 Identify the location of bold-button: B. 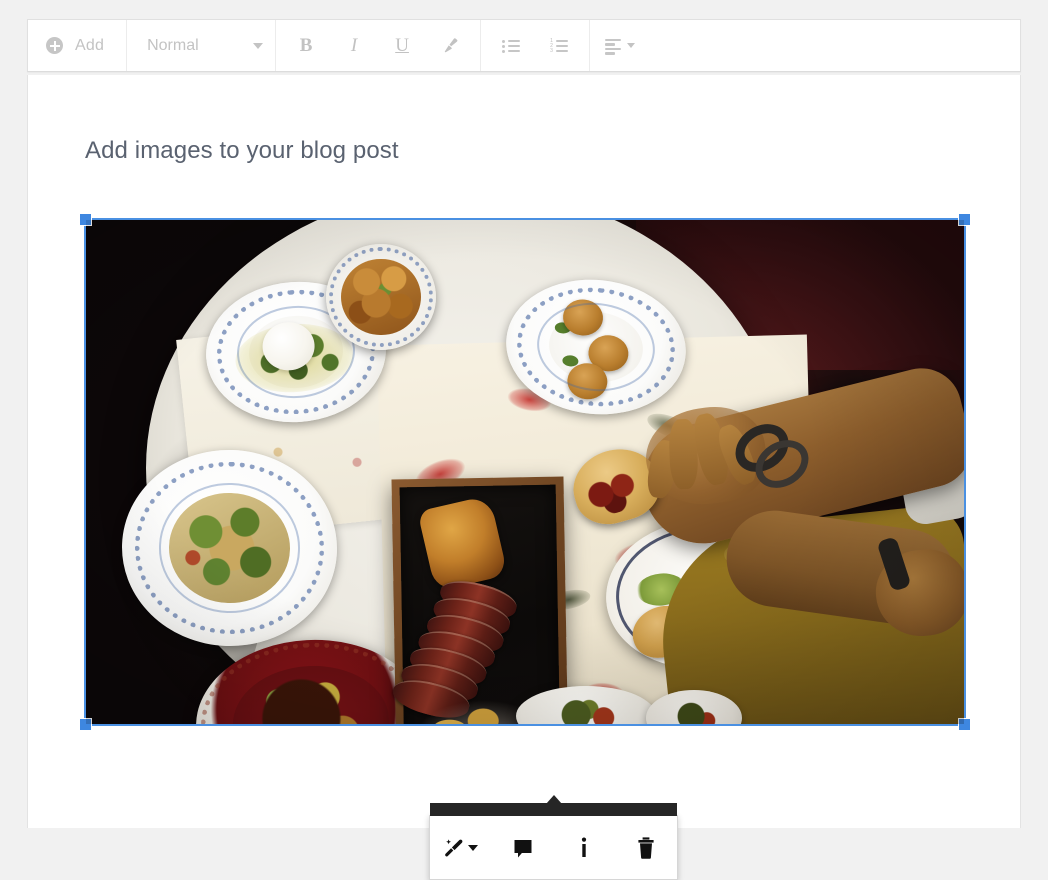
(306, 46).